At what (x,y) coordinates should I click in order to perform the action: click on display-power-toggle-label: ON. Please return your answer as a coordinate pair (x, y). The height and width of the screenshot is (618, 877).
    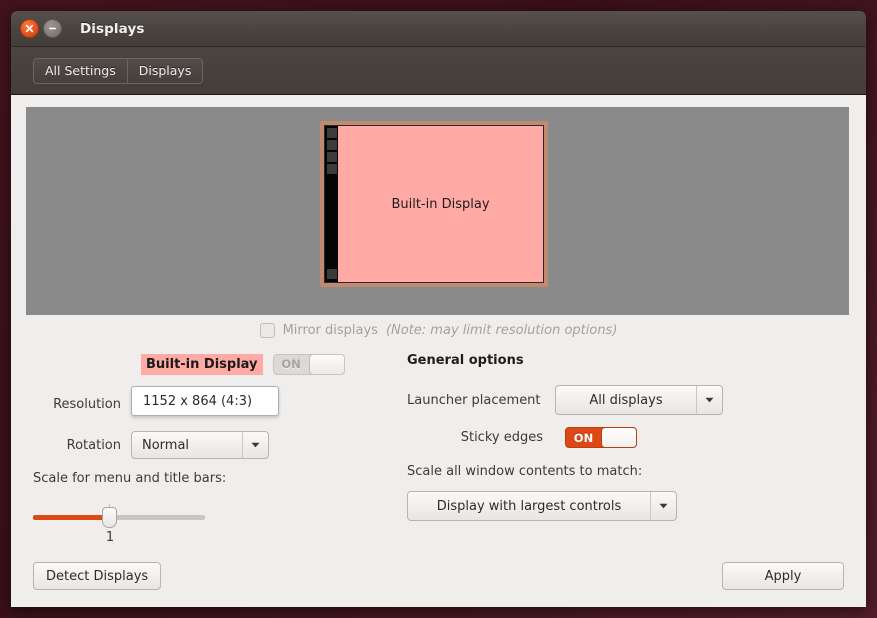
    Looking at the image, I should click on (291, 364).